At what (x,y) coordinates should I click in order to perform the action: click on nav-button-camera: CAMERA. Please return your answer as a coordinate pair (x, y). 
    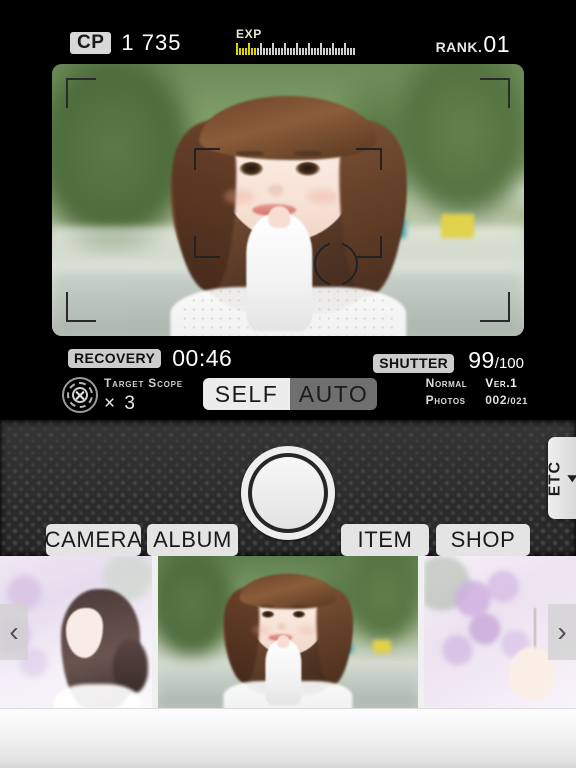
    Looking at the image, I should click on (93, 540).